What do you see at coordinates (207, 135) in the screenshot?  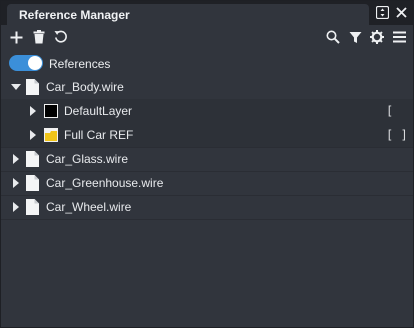 I see `tree-item-full-car-ref: Full Car REF [ ]` at bounding box center [207, 135].